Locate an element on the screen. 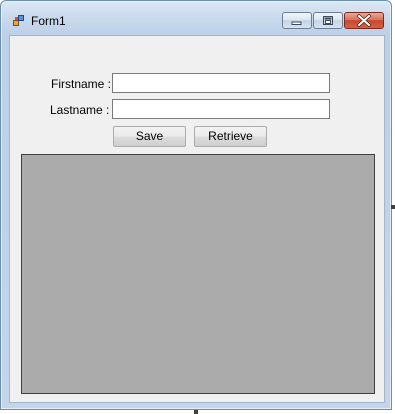 This screenshot has height=414, width=395. lastname-input is located at coordinates (221, 109).